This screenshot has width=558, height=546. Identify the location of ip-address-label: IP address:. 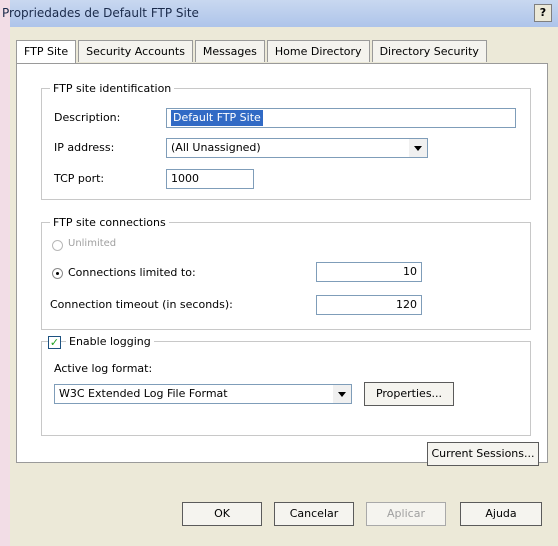
(84, 147).